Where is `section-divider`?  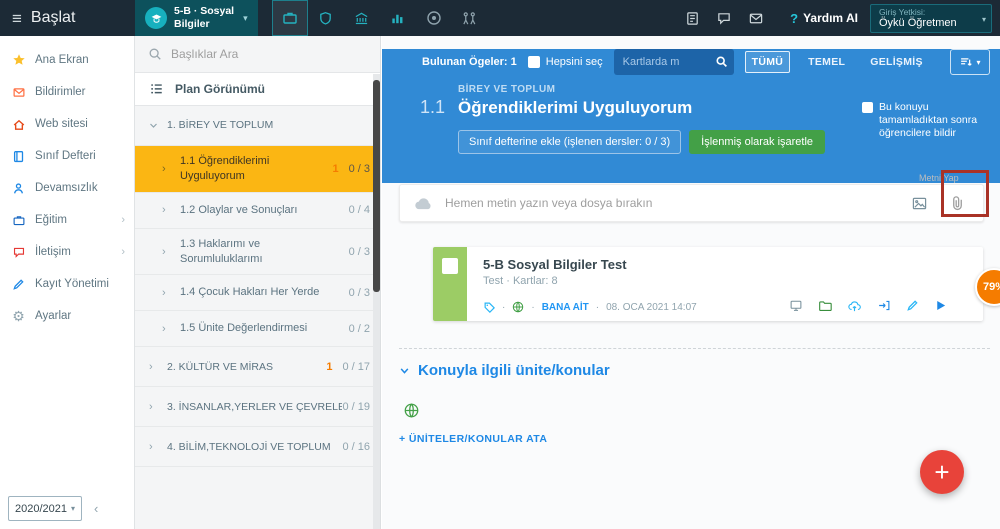
section-divider is located at coordinates (694, 348).